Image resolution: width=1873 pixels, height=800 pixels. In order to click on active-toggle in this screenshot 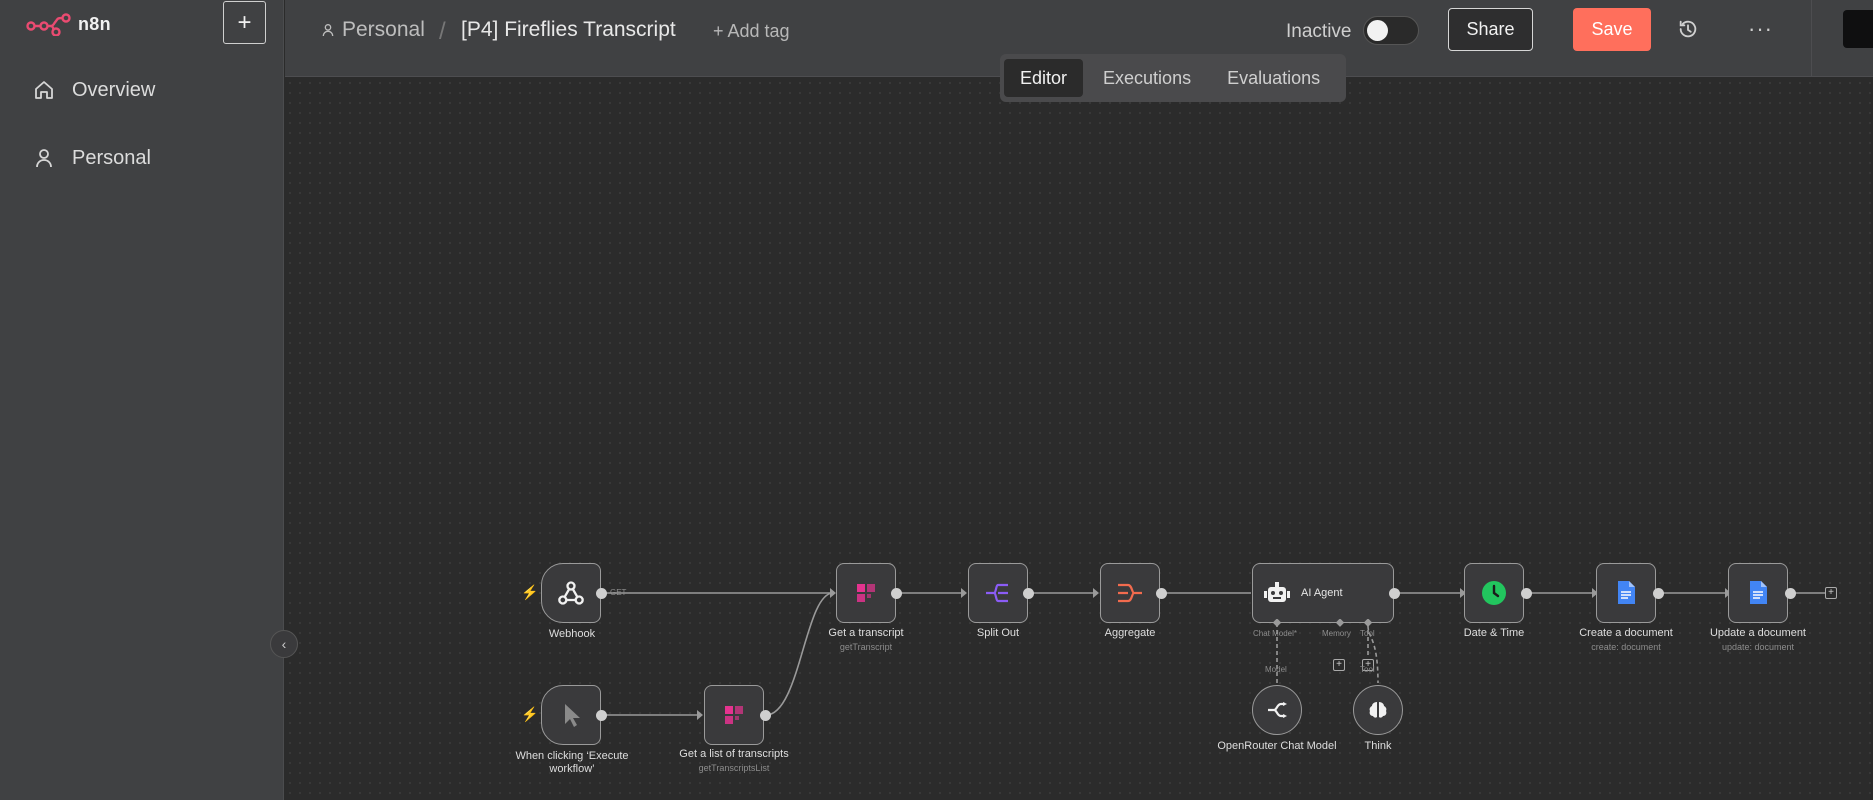, I will do `click(1391, 30)`.